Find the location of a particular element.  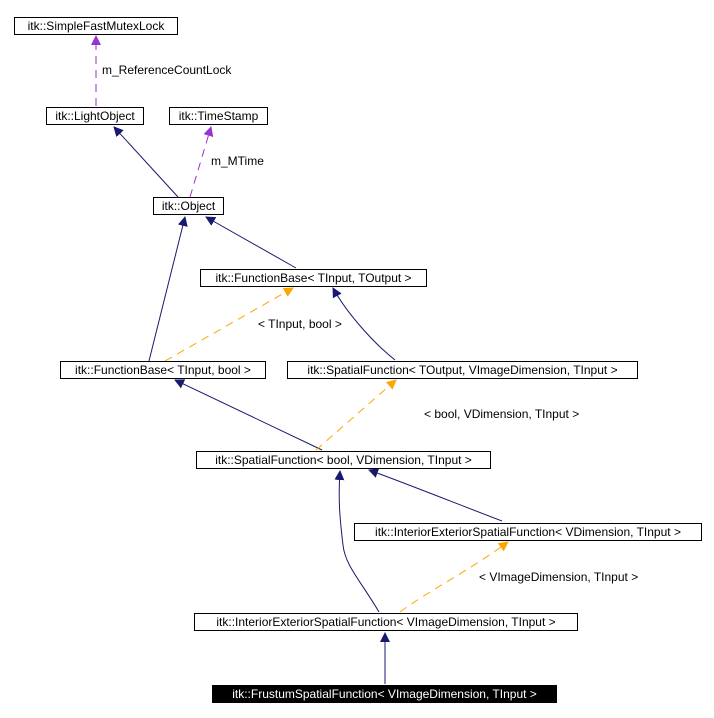

node-time-stamp: itk::TimeStamp is located at coordinates (218, 116).